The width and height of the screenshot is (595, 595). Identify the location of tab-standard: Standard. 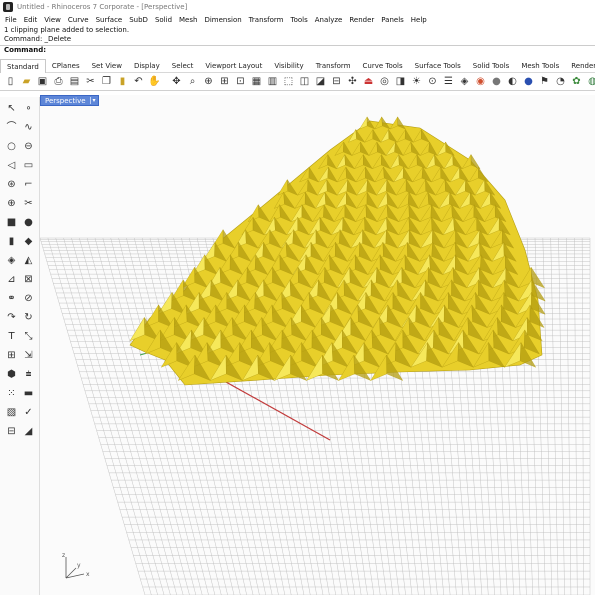
(23, 65).